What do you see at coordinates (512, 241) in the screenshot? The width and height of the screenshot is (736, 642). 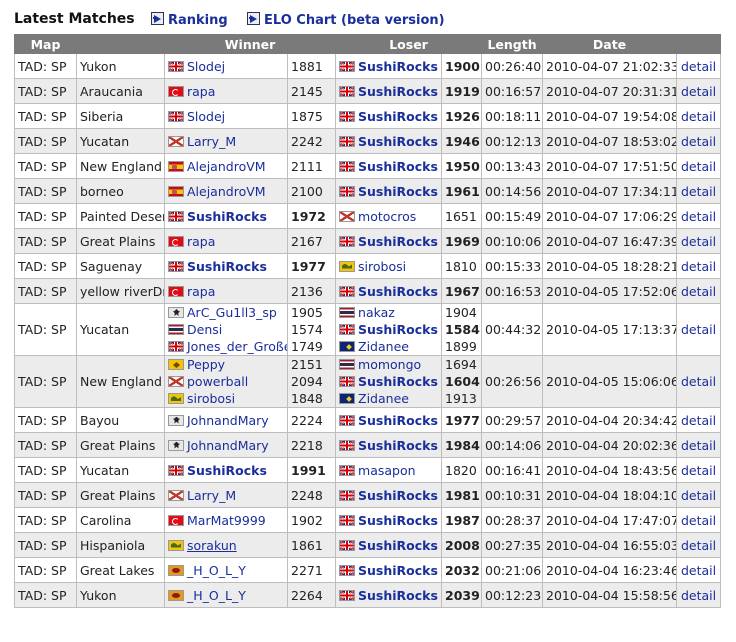 I see `match-length: 00:10:06` at bounding box center [512, 241].